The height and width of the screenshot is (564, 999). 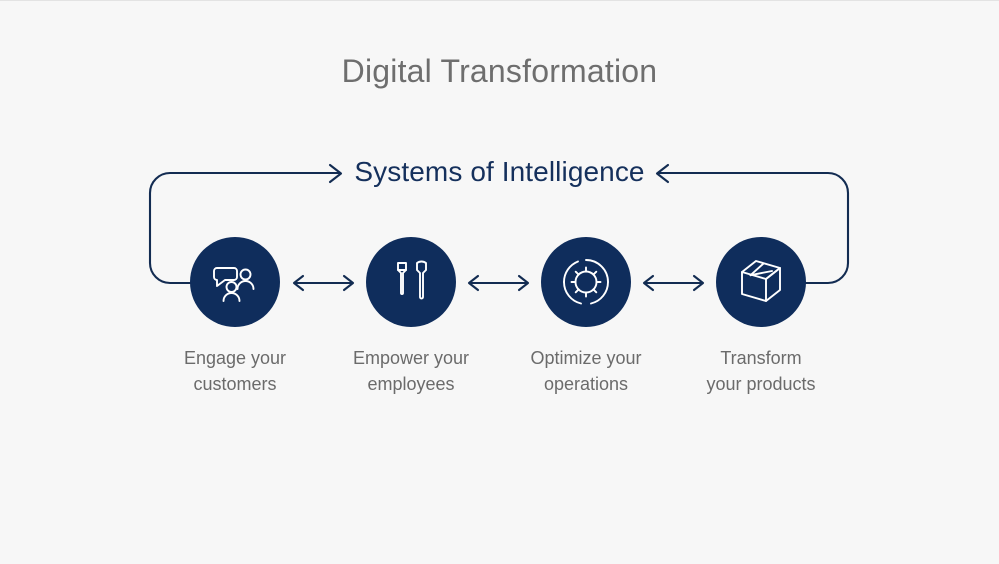 I want to click on package-box-icon, so click(x=761, y=281).